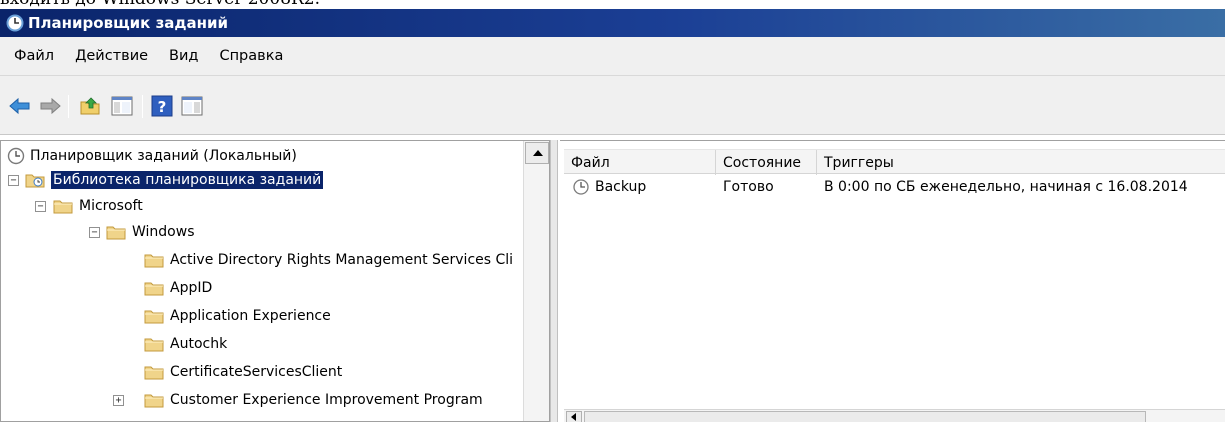 The image size is (1225, 422). Describe the element at coordinates (15, 23) in the screenshot. I see `task-scheduler-clock-icon` at that location.